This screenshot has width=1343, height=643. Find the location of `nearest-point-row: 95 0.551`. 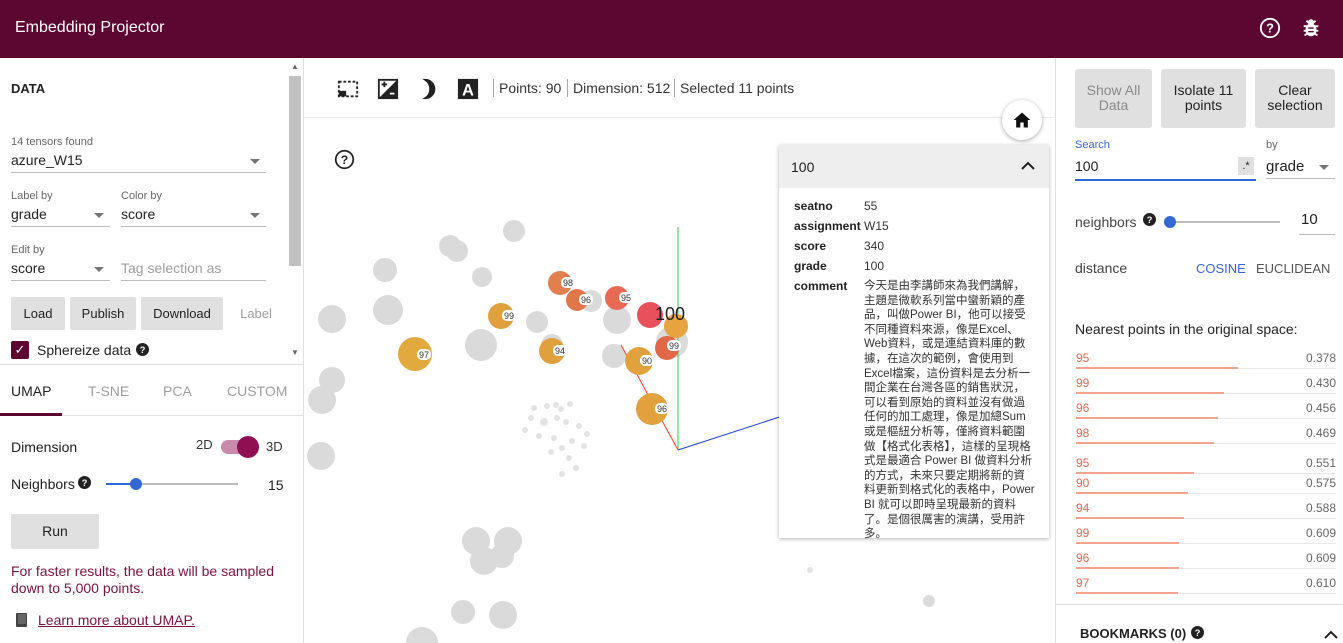

nearest-point-row: 95 0.551 is located at coordinates (1206, 466).